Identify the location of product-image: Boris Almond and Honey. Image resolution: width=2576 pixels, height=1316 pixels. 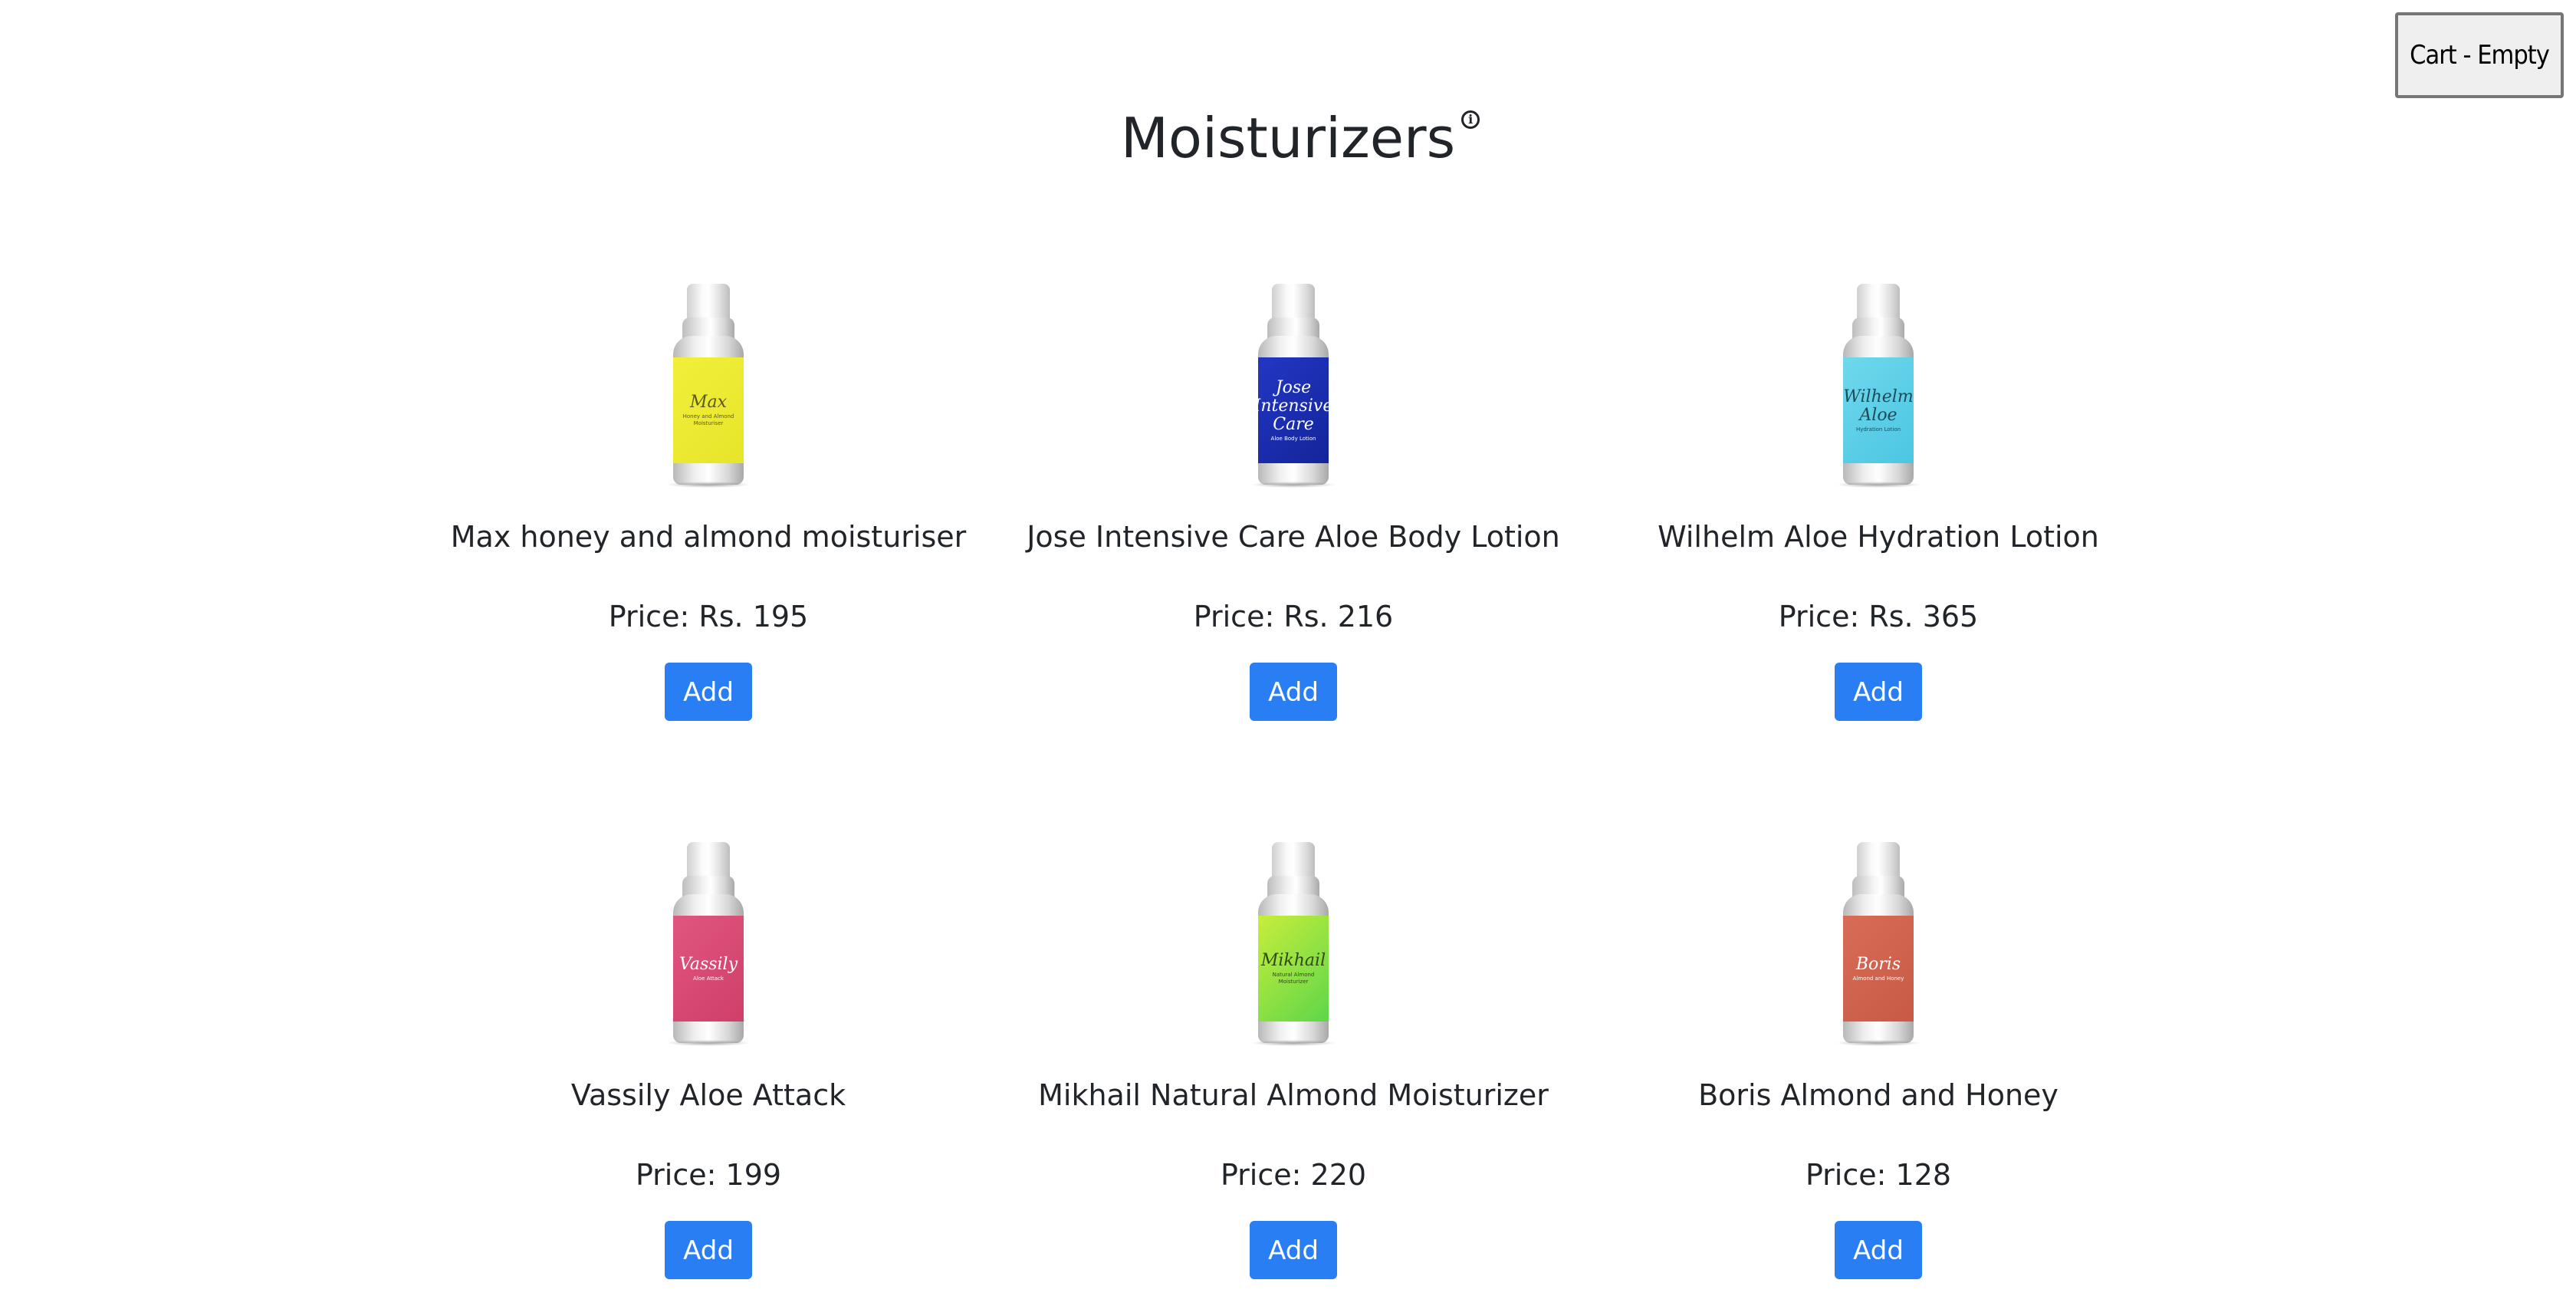
(1878, 945).